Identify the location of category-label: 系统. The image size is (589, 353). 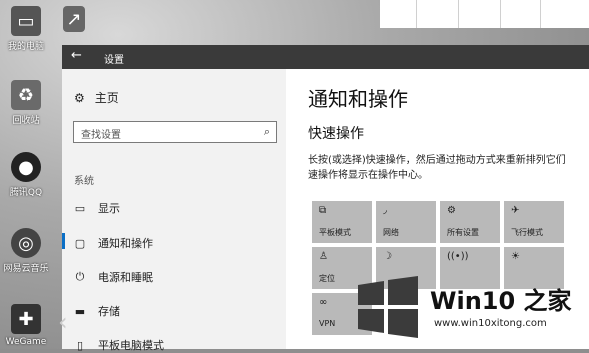
(84, 181).